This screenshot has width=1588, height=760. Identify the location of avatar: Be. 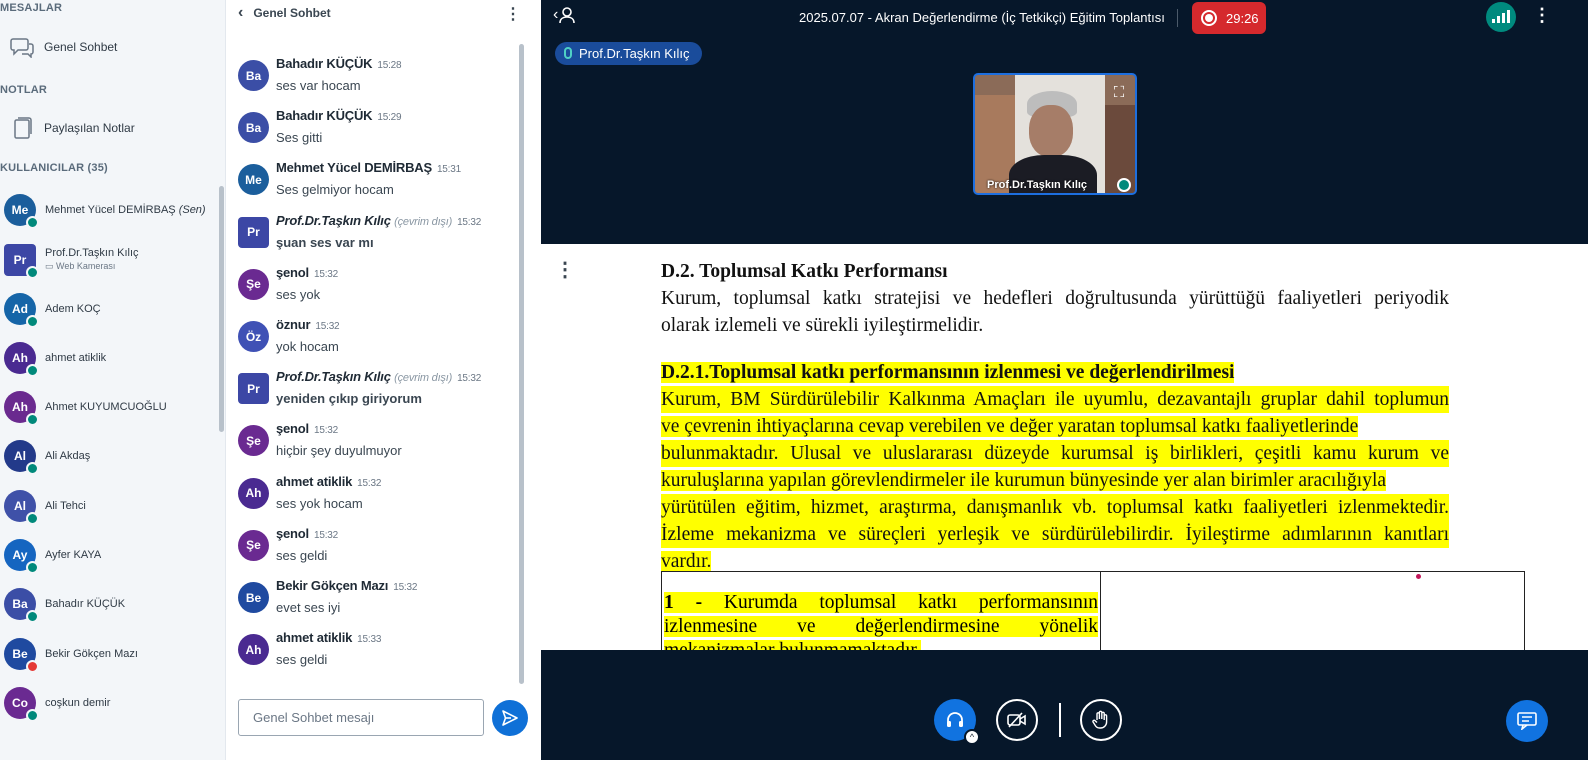
(21, 655).